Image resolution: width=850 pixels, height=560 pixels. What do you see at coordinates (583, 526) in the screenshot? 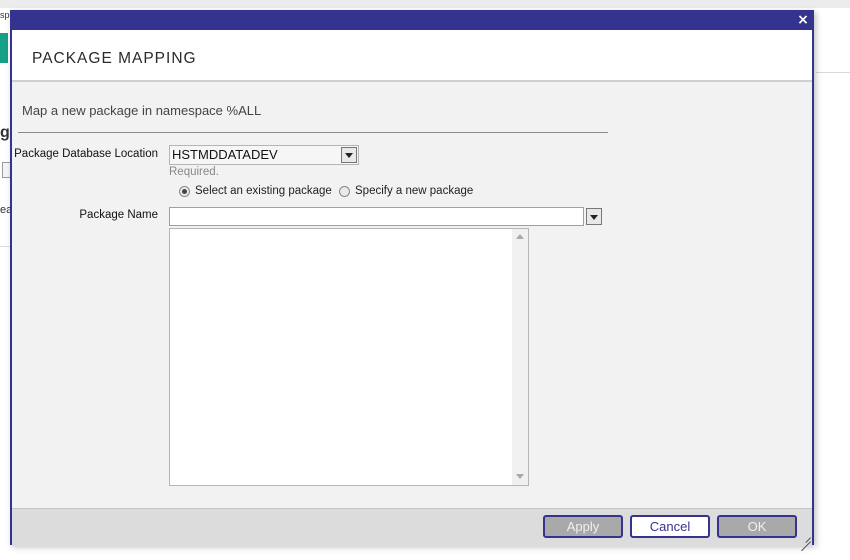
I see `apply-button: Apply` at bounding box center [583, 526].